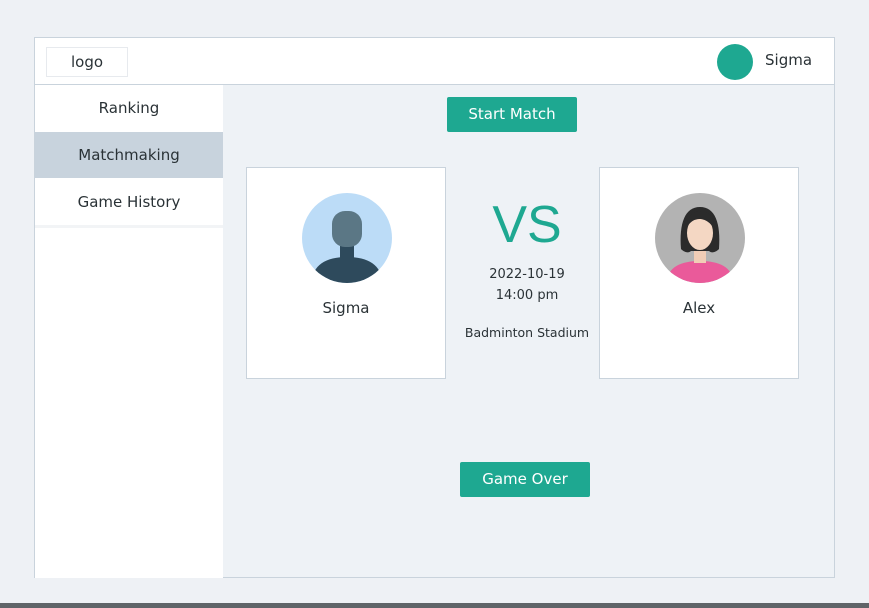 The image size is (869, 608). Describe the element at coordinates (525, 479) in the screenshot. I see `game-over-button: Game Over` at that location.